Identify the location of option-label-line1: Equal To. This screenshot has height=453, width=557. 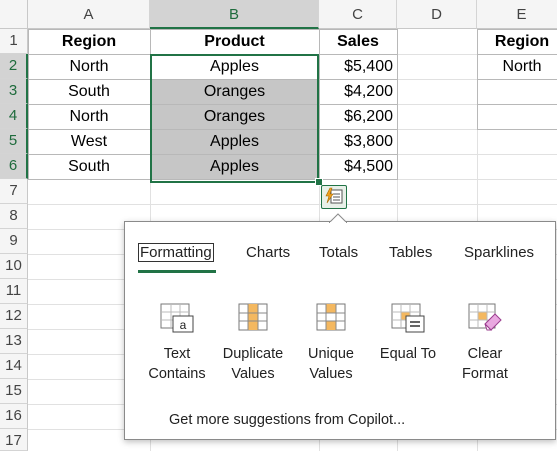
(408, 354).